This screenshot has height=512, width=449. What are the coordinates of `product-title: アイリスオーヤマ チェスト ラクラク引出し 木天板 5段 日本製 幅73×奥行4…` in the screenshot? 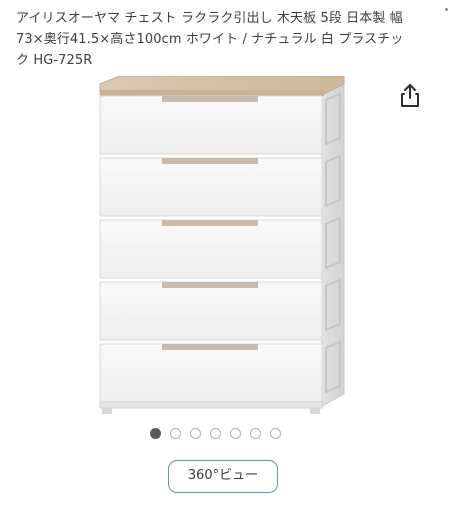 It's located at (210, 39).